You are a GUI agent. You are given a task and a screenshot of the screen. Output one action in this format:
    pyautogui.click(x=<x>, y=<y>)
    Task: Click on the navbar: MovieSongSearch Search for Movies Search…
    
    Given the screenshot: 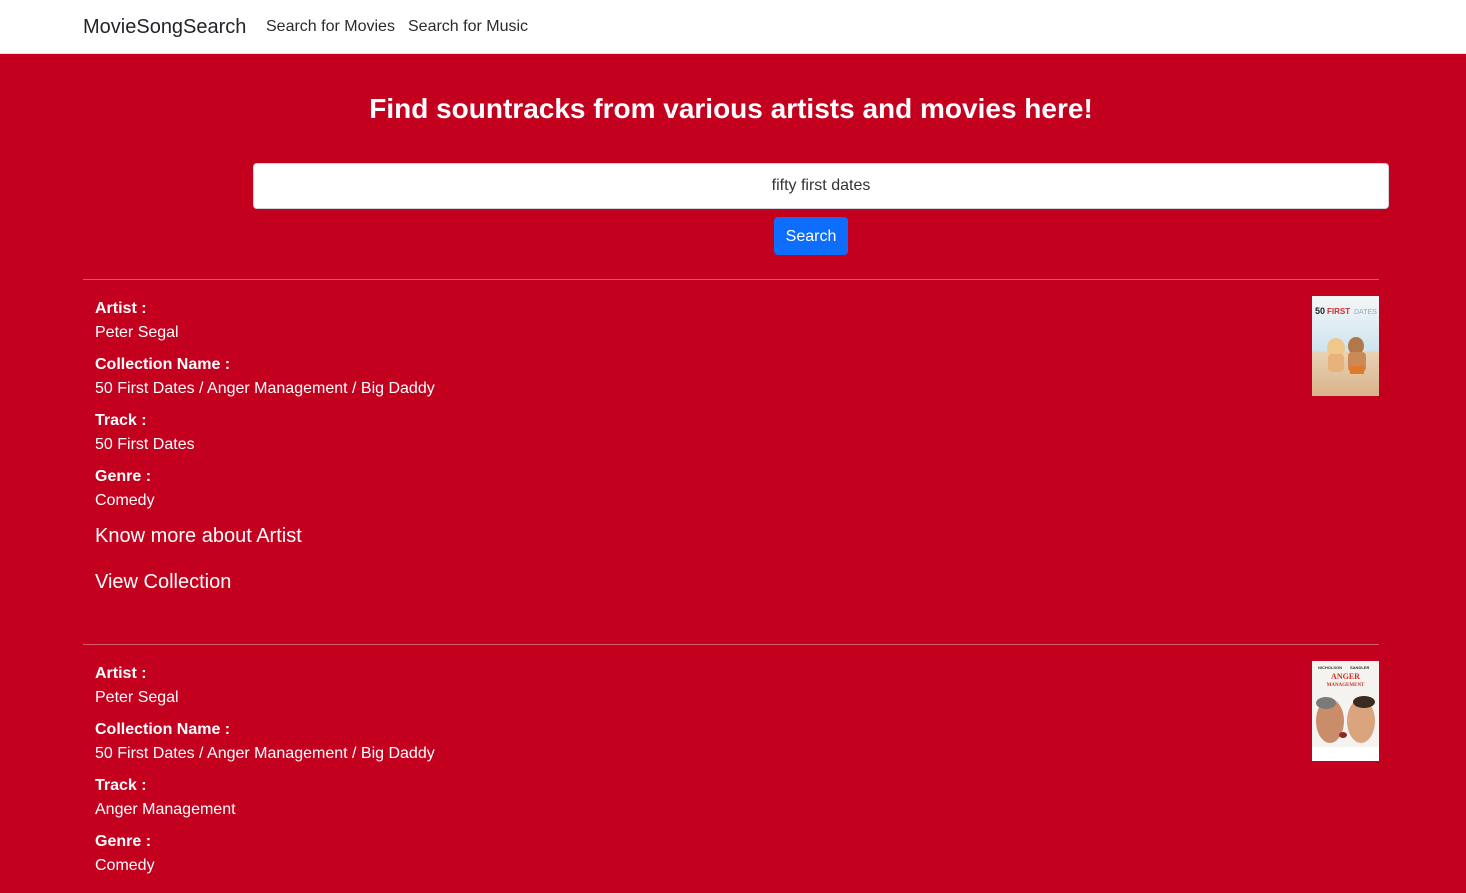 What is the action you would take?
    pyautogui.click(x=733, y=27)
    